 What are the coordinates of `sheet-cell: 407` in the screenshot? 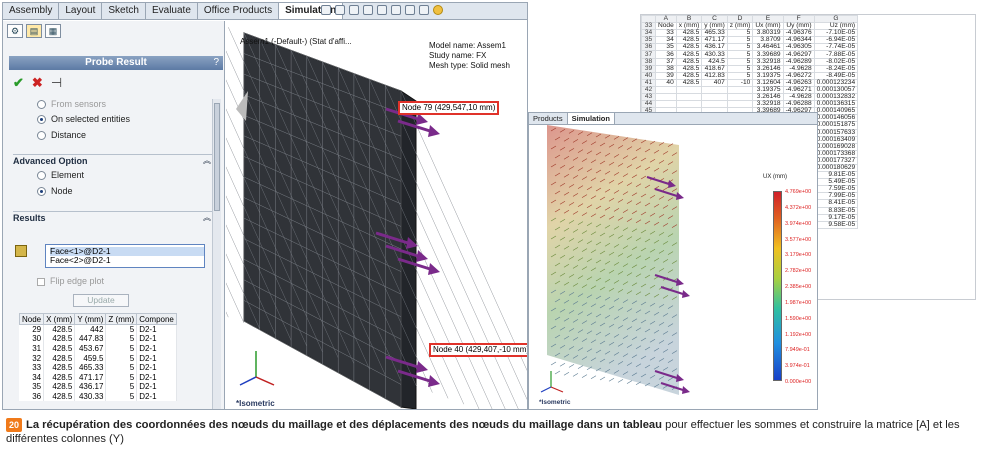 It's located at (714, 82).